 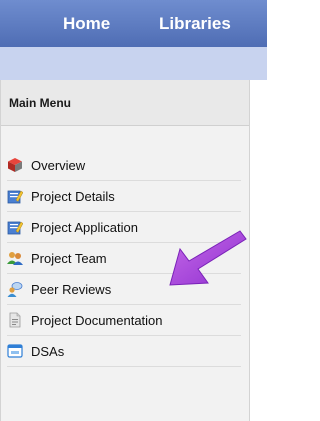 I want to click on menu-item-dsas: DSAs, so click(x=124, y=351).